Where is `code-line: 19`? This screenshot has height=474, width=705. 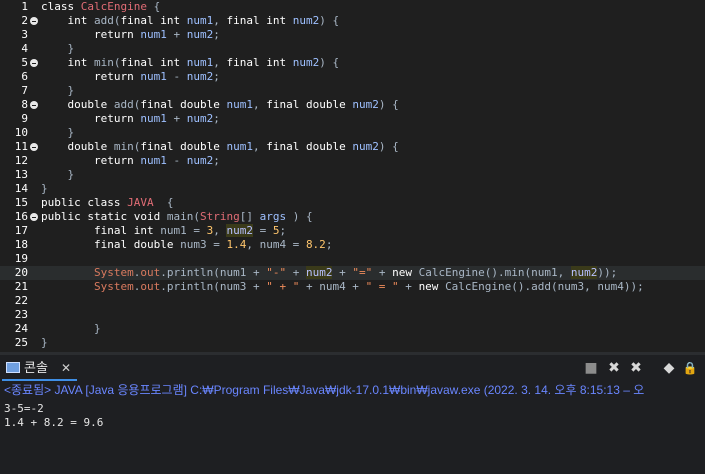
code-line: 19 is located at coordinates (352, 259).